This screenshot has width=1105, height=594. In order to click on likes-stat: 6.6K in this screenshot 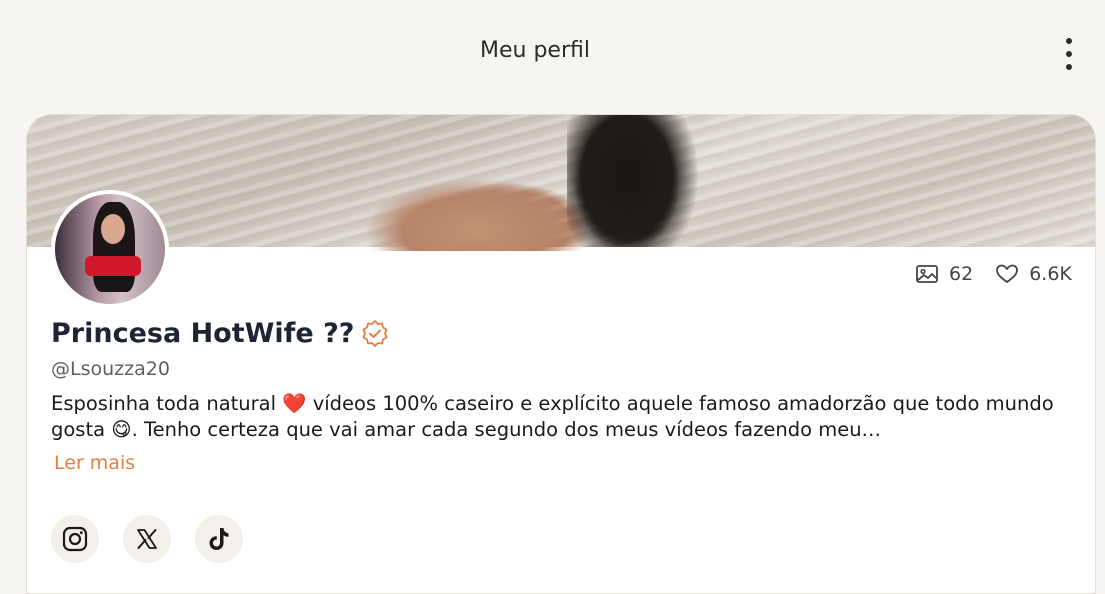, I will do `click(1033, 274)`.